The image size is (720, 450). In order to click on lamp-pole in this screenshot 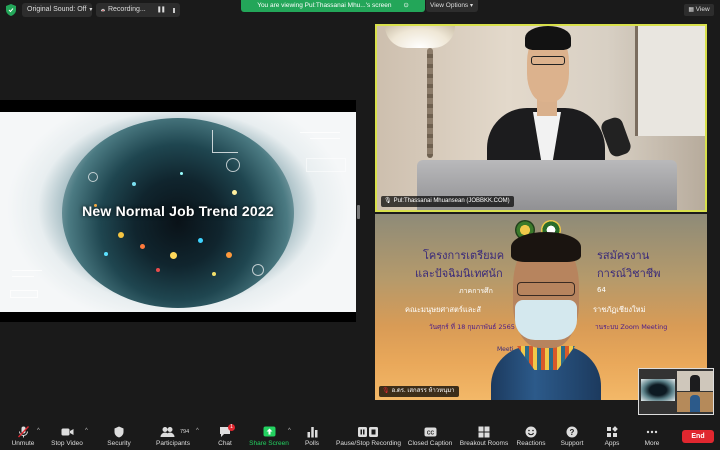, I will do `click(430, 103)`.